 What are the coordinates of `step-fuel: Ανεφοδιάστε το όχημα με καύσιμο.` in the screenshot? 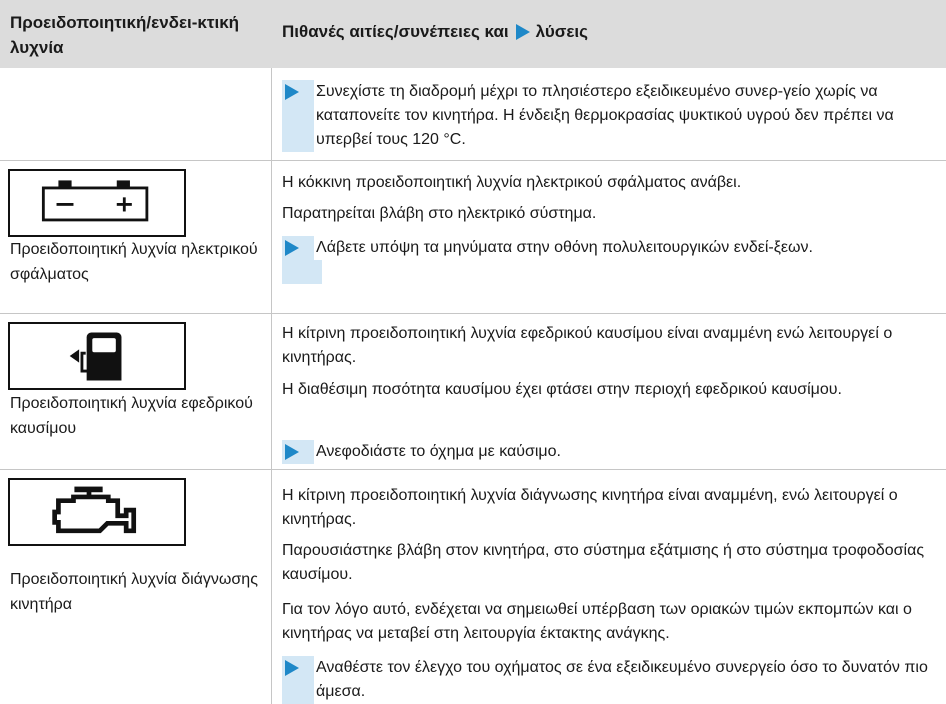 It's located at (607, 452).